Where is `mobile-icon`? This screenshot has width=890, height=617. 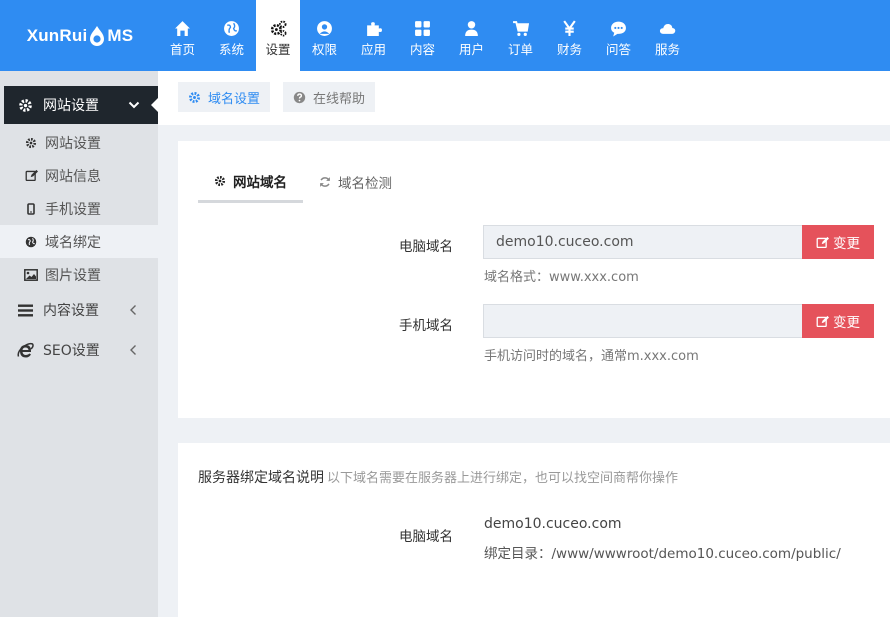
mobile-icon is located at coordinates (31, 208).